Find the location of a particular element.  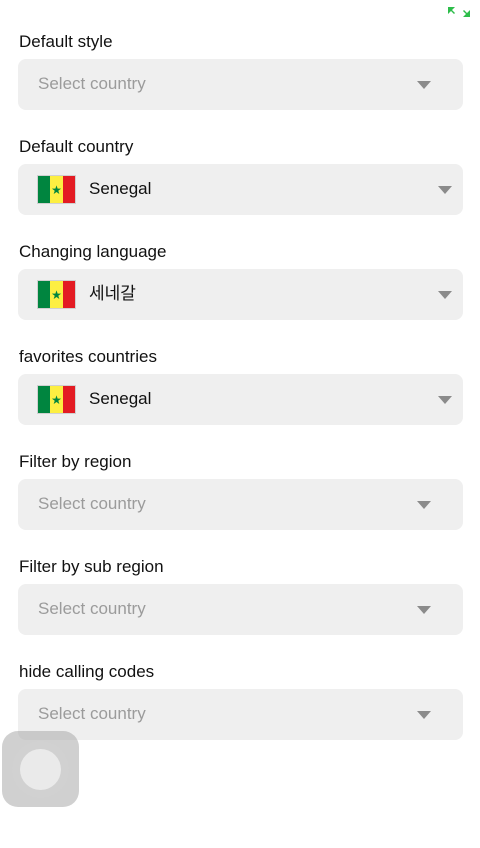

favorites-countries-dropdown: ★ Senegal is located at coordinates (240, 399).